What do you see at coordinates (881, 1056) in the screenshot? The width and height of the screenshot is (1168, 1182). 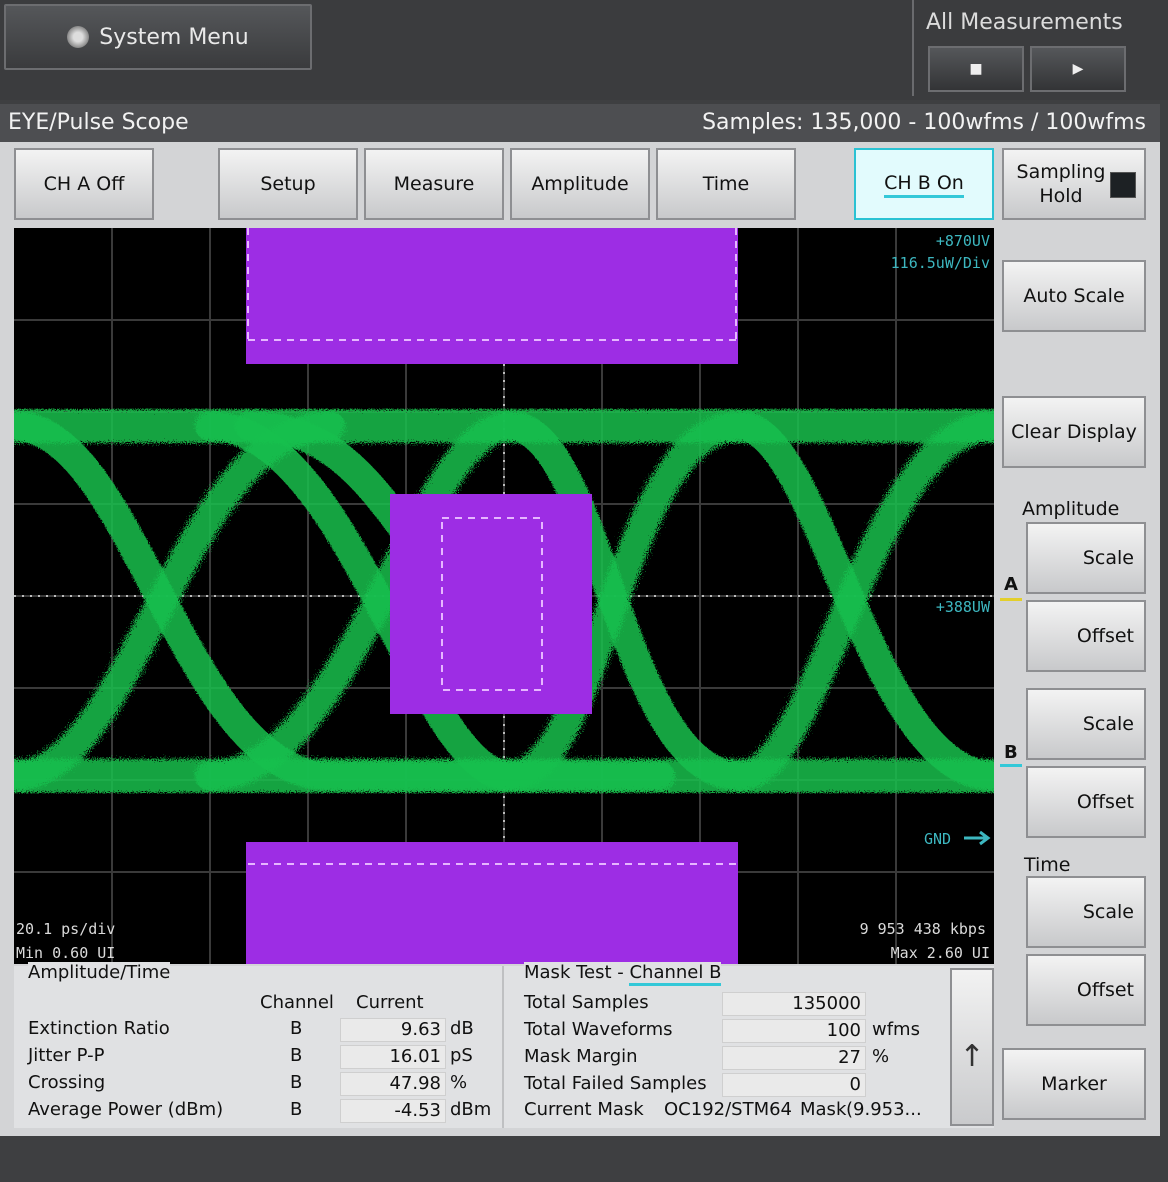 I see `mask-row-unit: %` at bounding box center [881, 1056].